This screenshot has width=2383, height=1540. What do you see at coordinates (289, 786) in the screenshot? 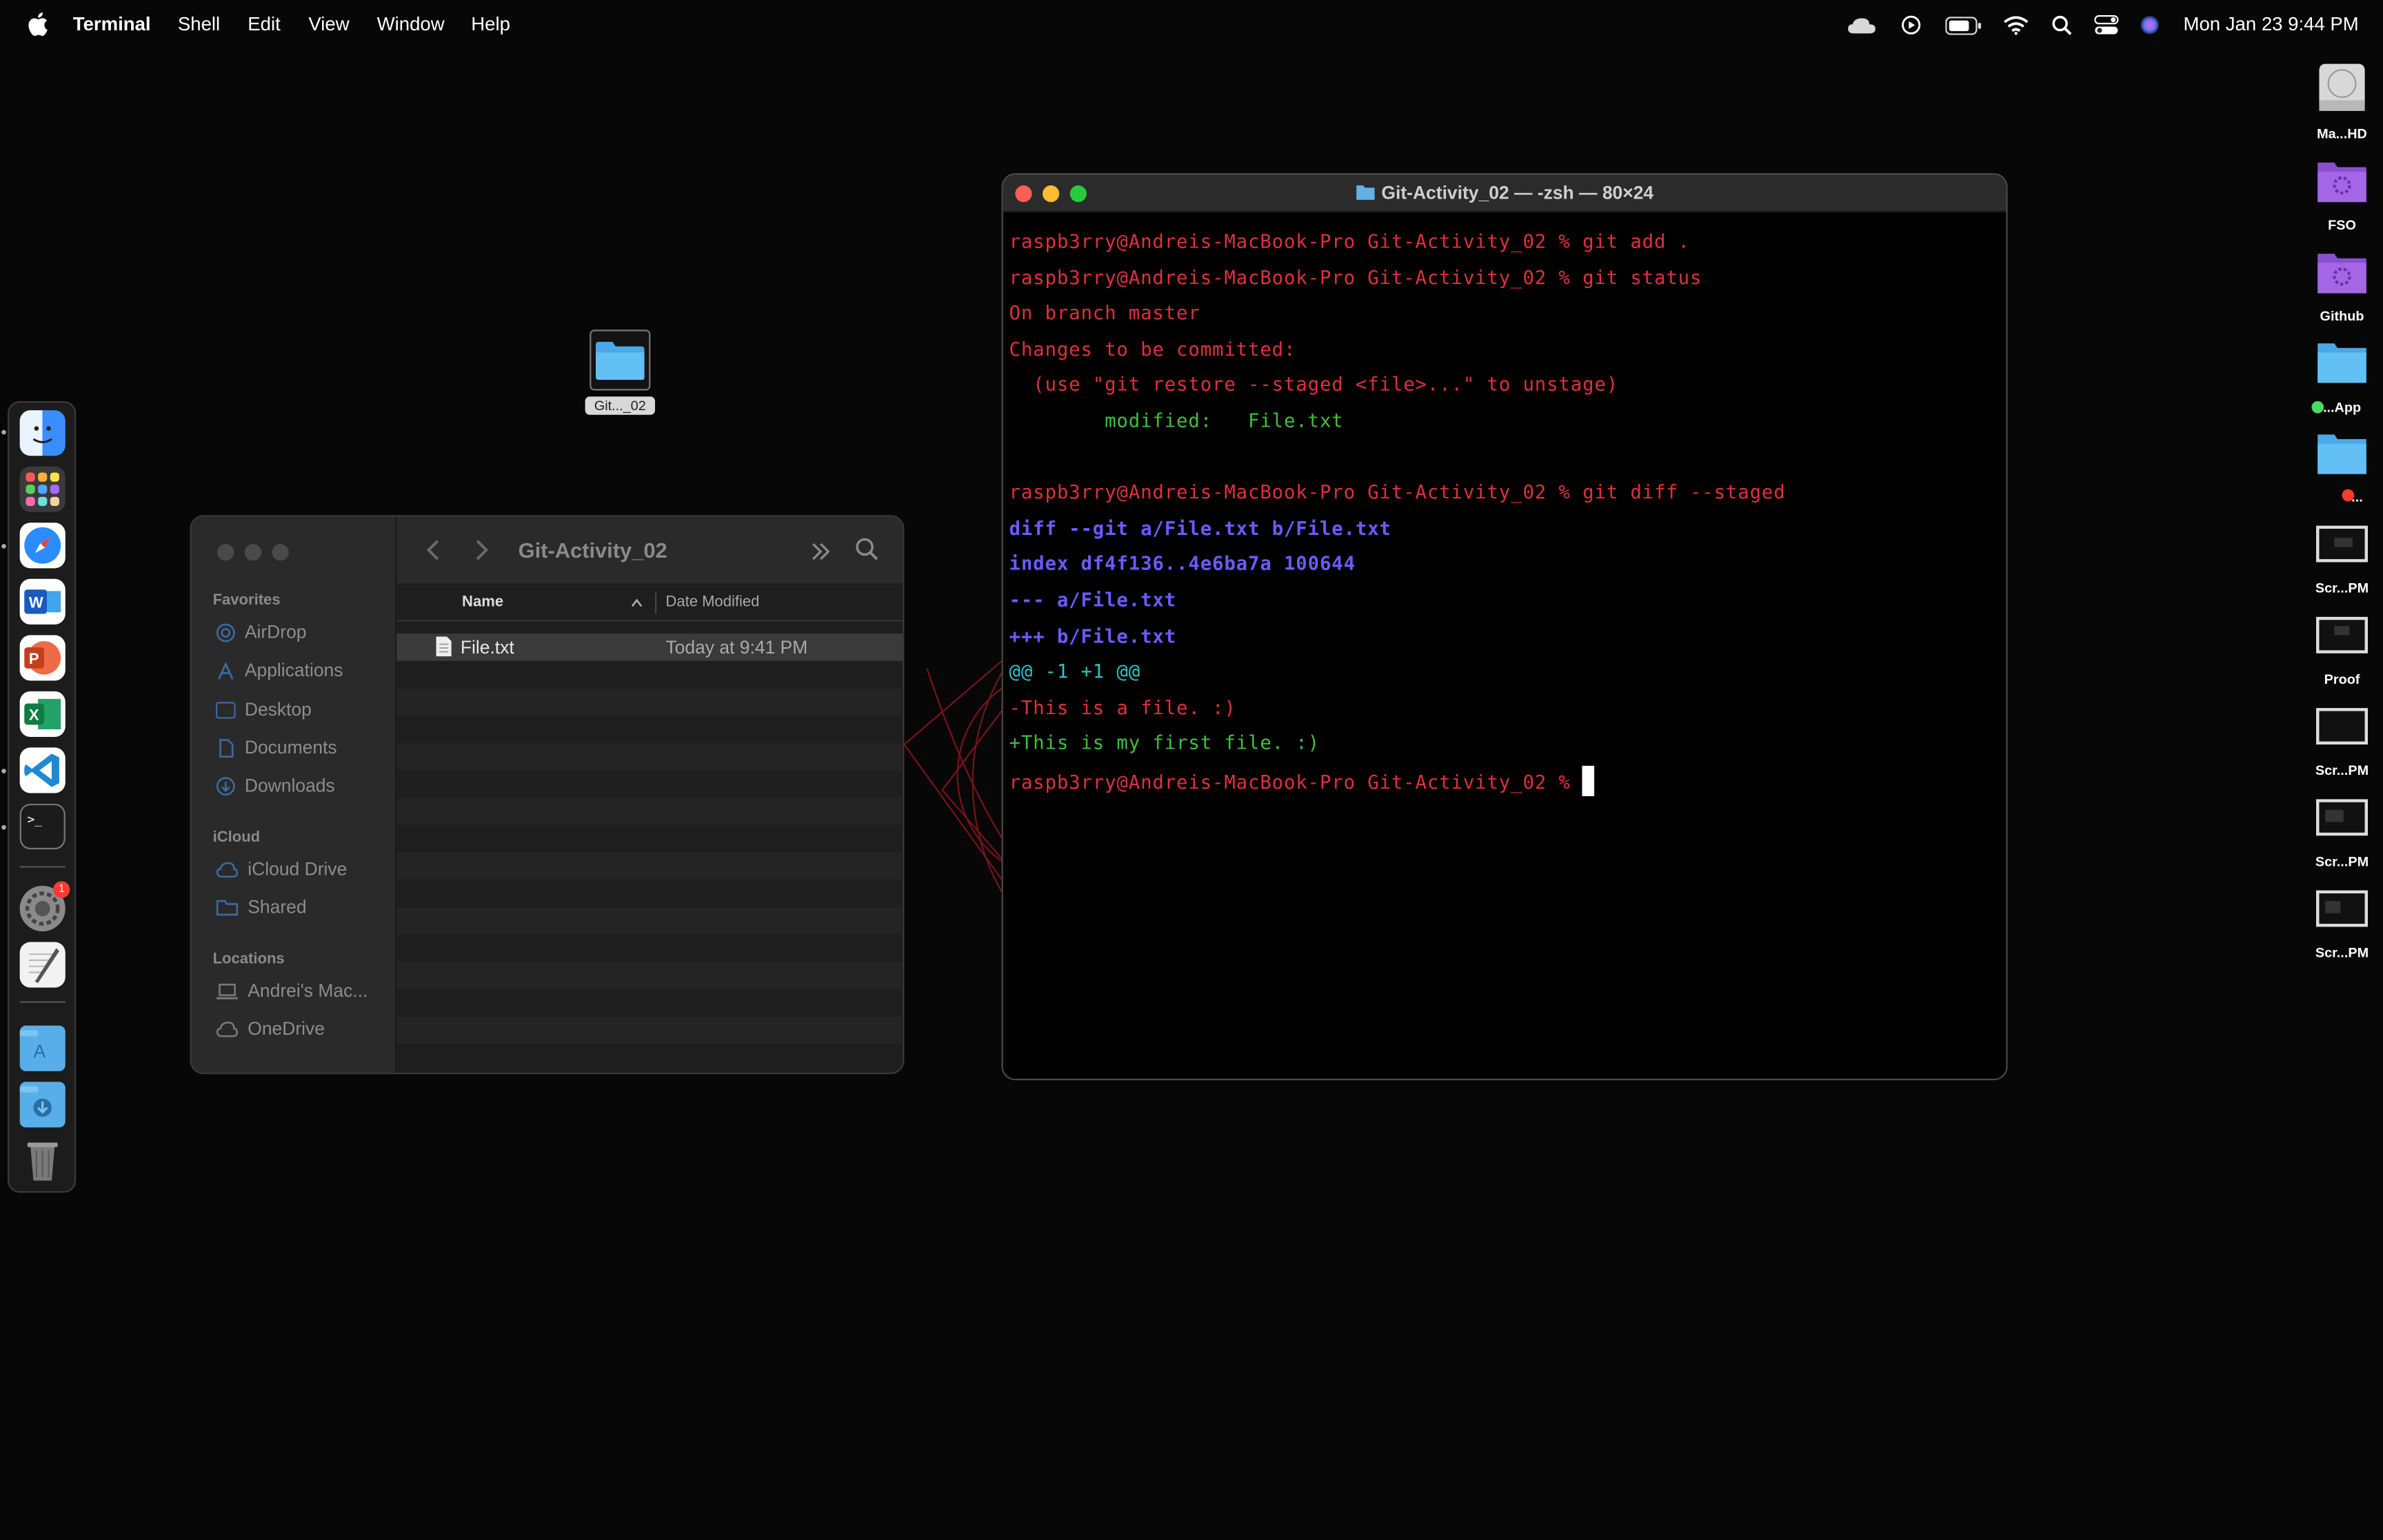
I see `sidebar-item-label: Downloads` at bounding box center [289, 786].